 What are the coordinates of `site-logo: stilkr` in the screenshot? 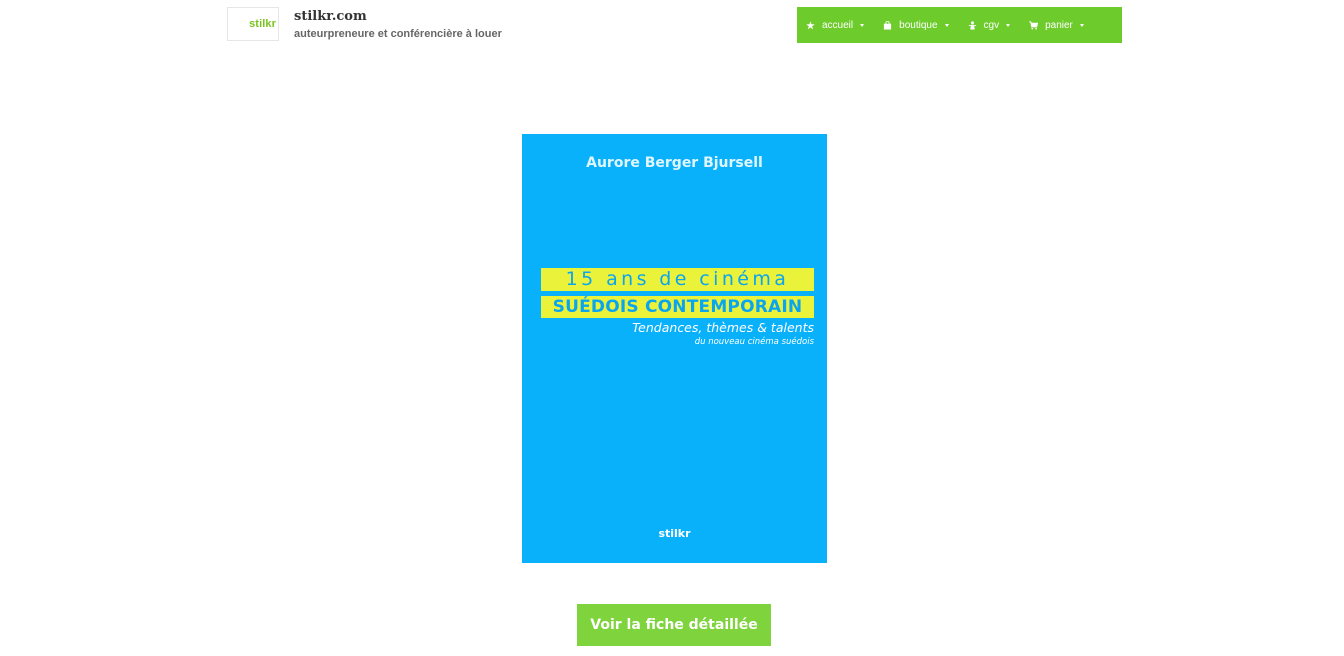 It's located at (253, 24).